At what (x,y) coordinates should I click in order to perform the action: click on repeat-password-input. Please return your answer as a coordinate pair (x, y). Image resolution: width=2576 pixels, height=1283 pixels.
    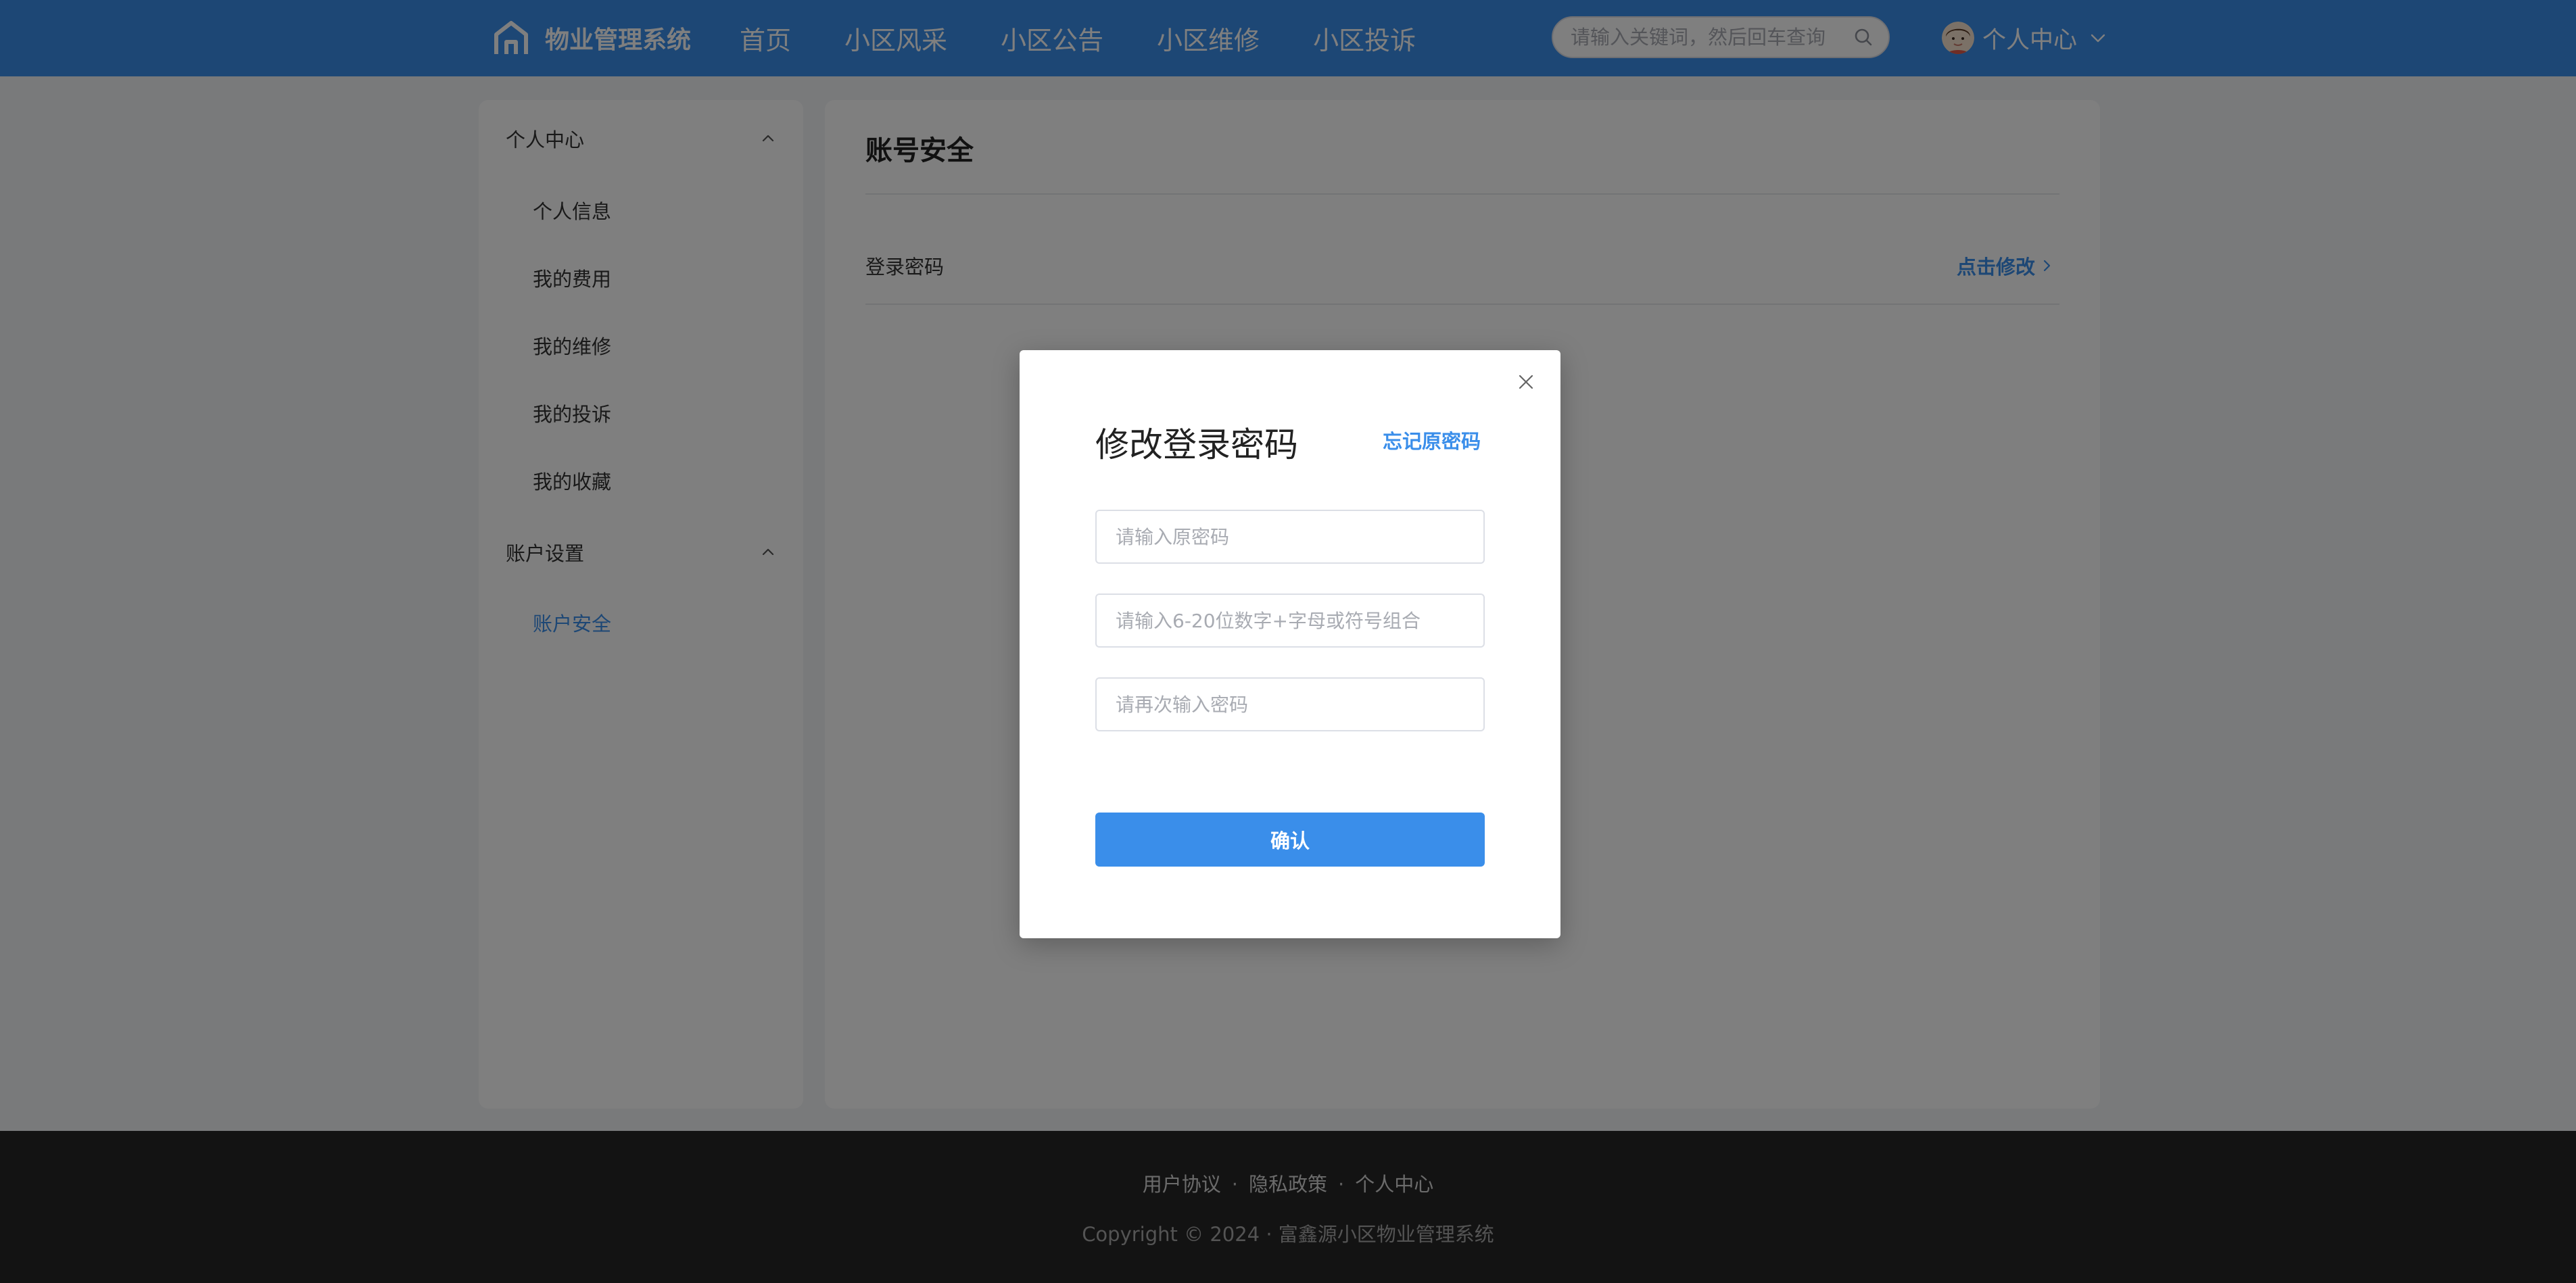
    Looking at the image, I should click on (1290, 704).